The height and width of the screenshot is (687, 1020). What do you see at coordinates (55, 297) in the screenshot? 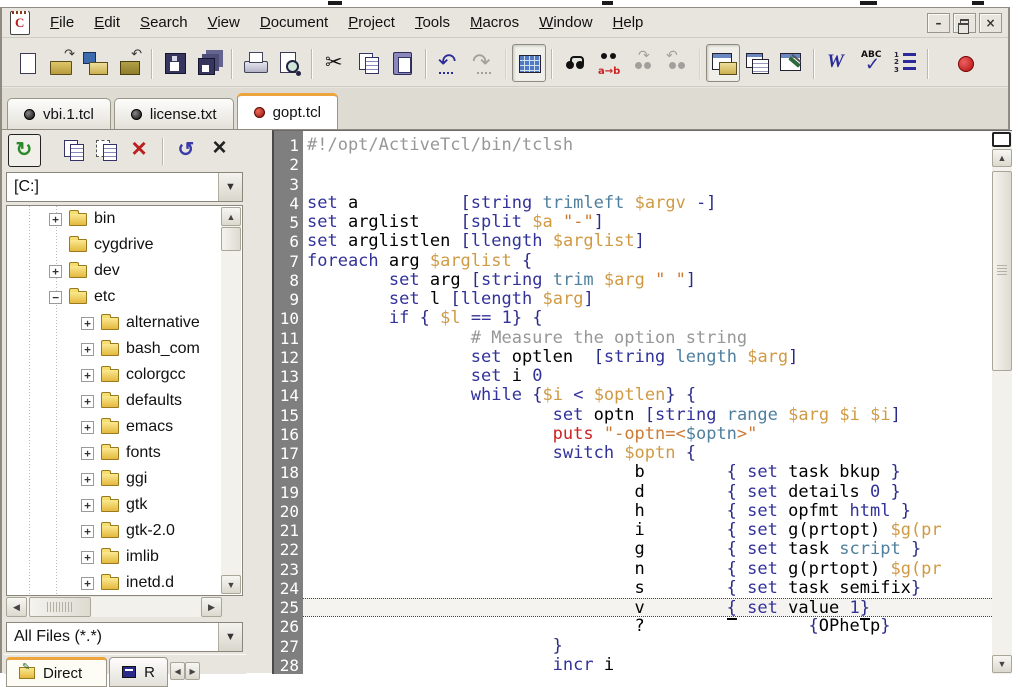
I see `expand-toggle-icon: −` at bounding box center [55, 297].